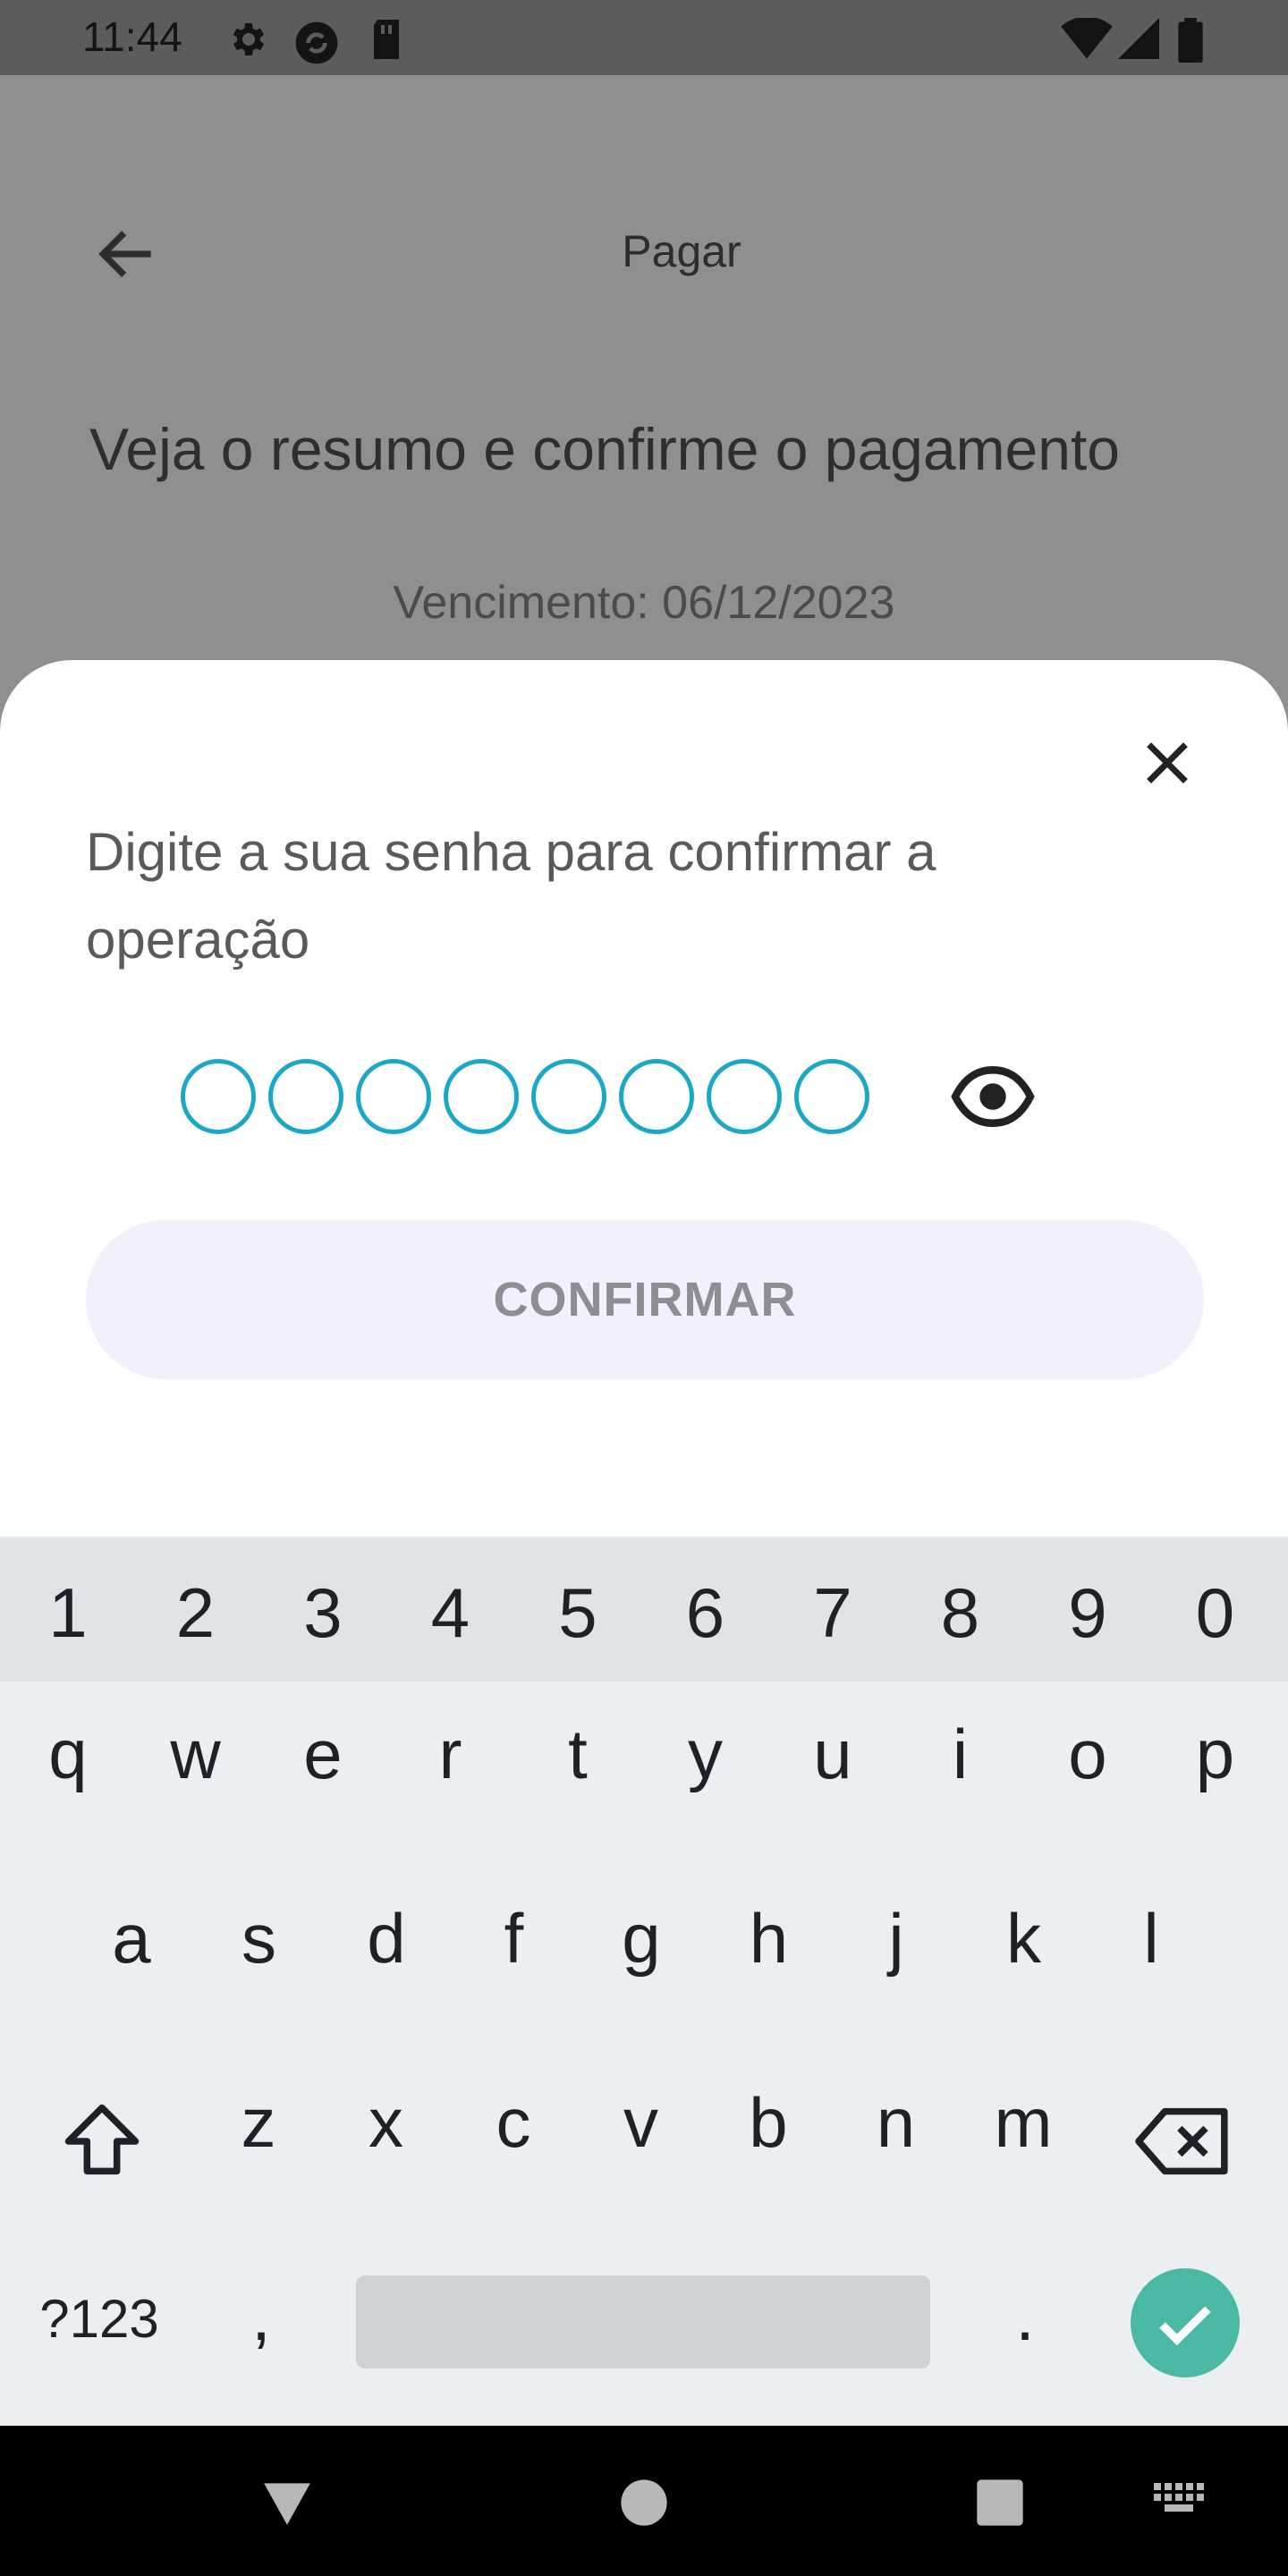 The height and width of the screenshot is (2576, 1288). What do you see at coordinates (386, 2123) in the screenshot?
I see `key-x: x` at bounding box center [386, 2123].